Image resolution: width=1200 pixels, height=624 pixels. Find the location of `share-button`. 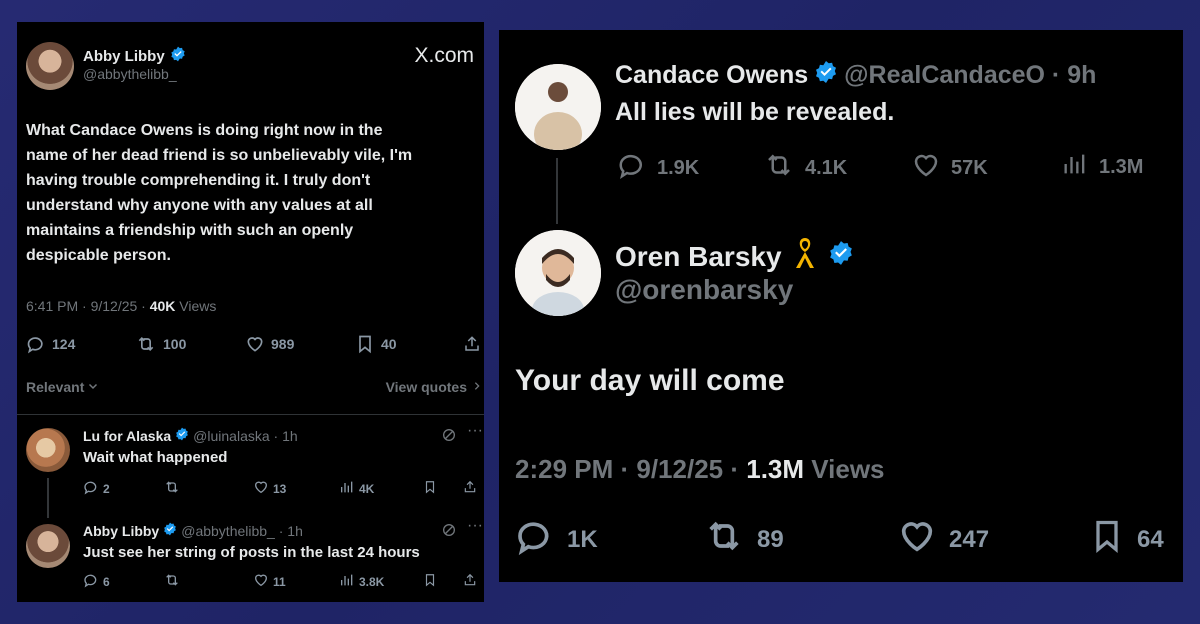

share-button is located at coordinates (472, 344).